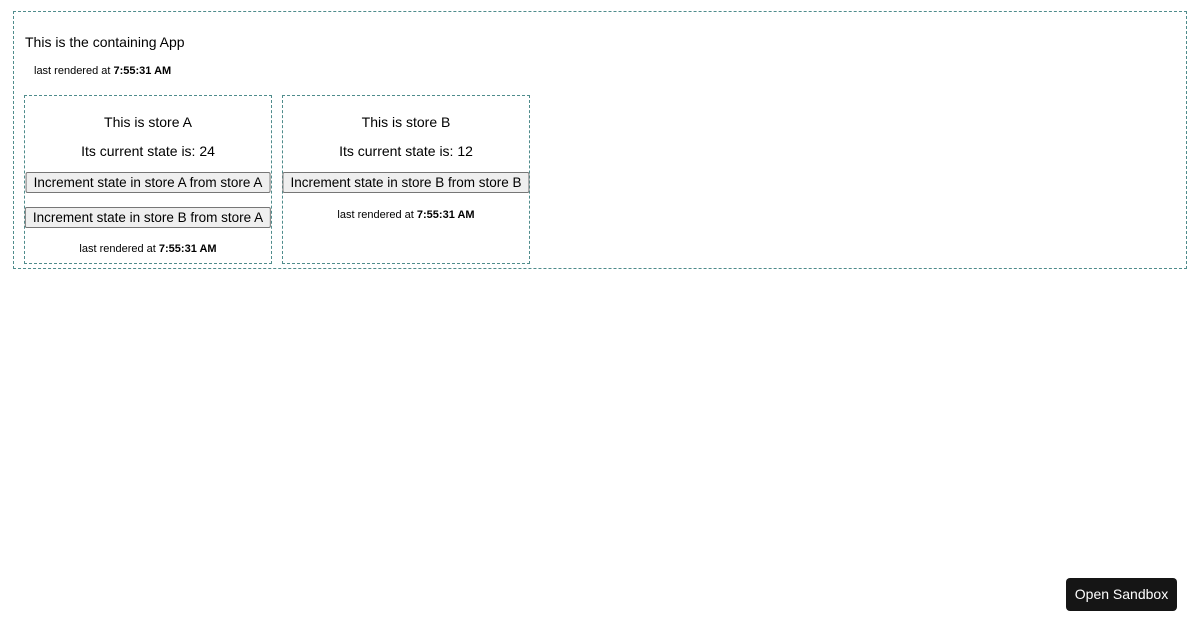  What do you see at coordinates (142, 71) in the screenshot?
I see `app-rendered-time: 7:55:31 AM` at bounding box center [142, 71].